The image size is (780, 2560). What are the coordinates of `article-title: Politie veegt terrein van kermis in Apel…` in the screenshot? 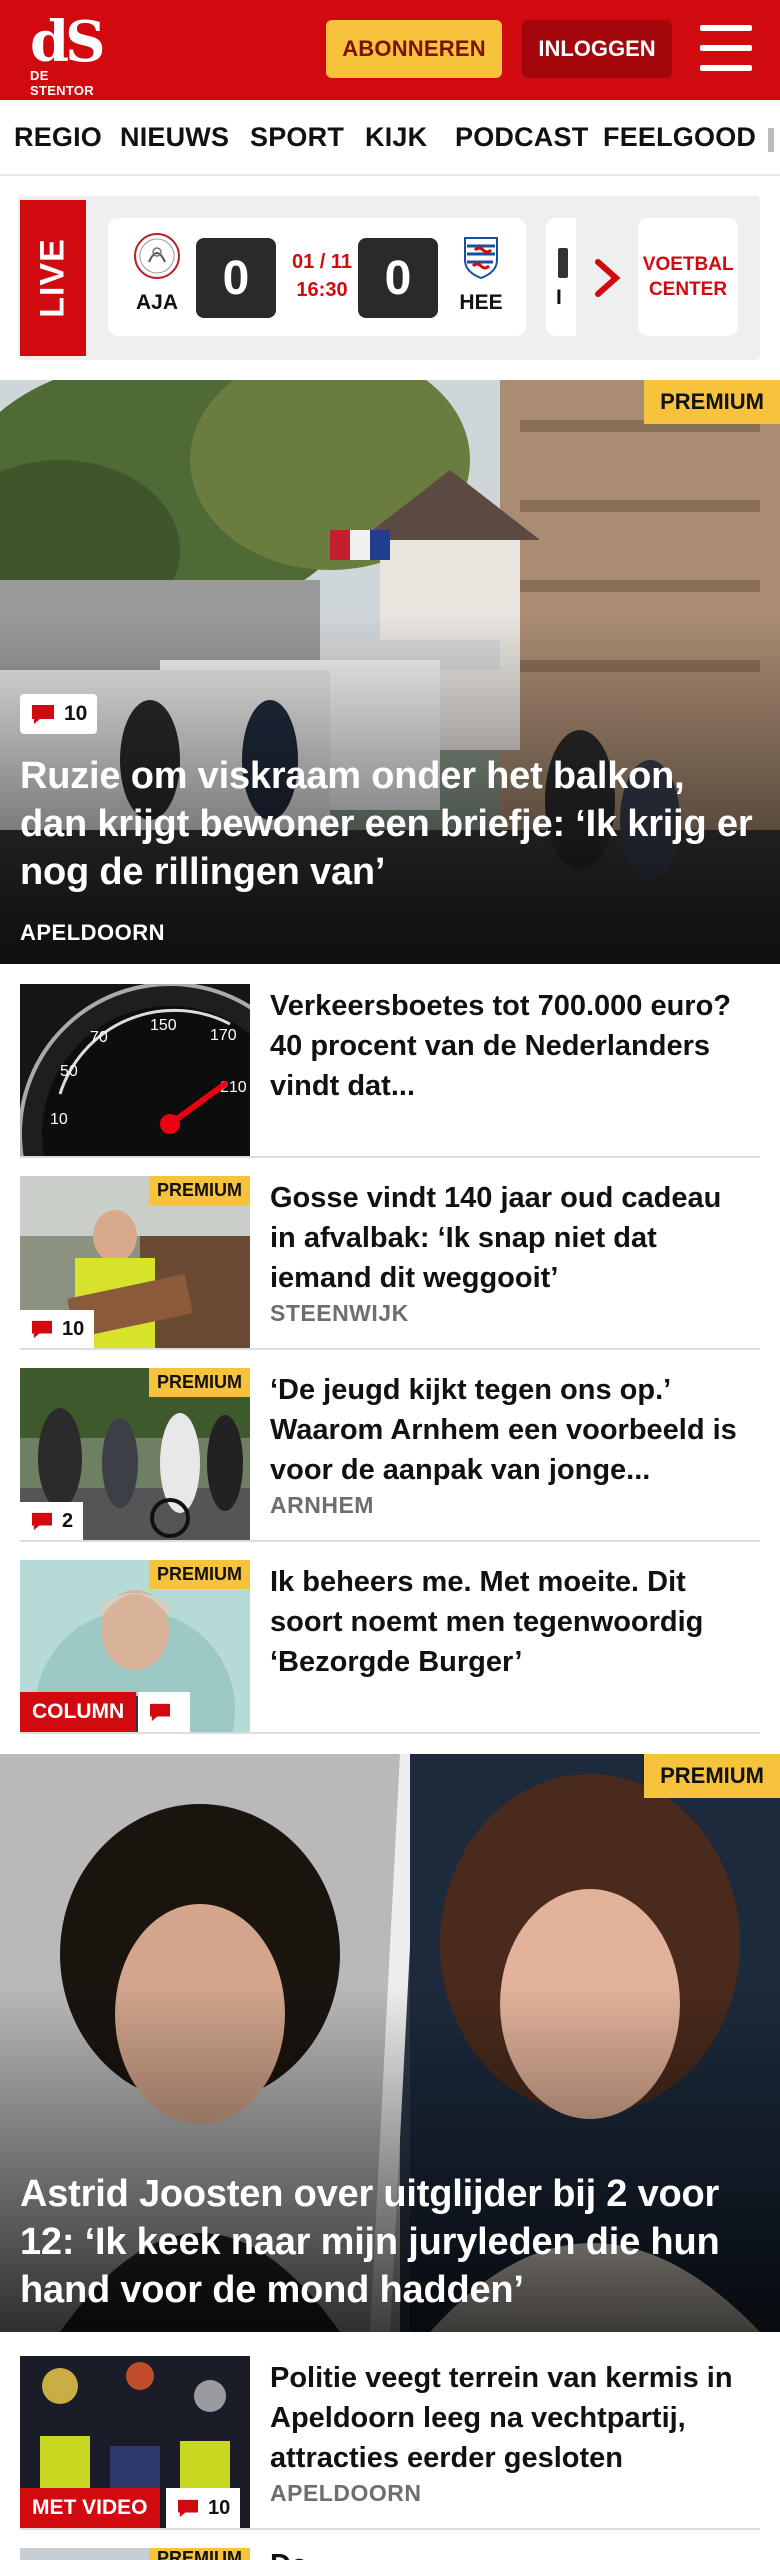 It's located at (510, 2418).